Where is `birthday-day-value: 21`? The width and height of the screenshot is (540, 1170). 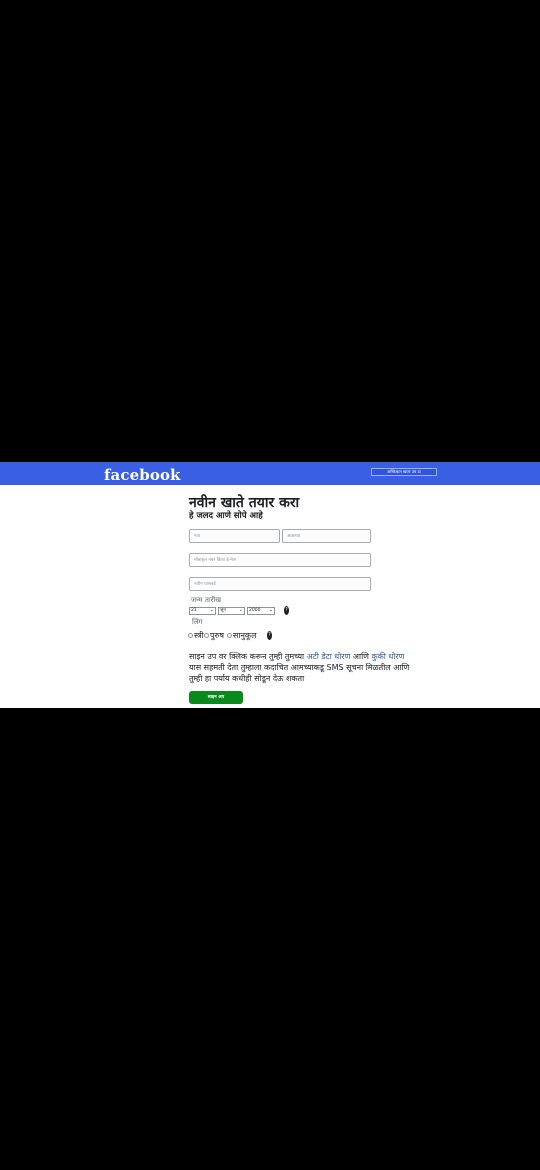 birthday-day-value: 21 is located at coordinates (194, 610).